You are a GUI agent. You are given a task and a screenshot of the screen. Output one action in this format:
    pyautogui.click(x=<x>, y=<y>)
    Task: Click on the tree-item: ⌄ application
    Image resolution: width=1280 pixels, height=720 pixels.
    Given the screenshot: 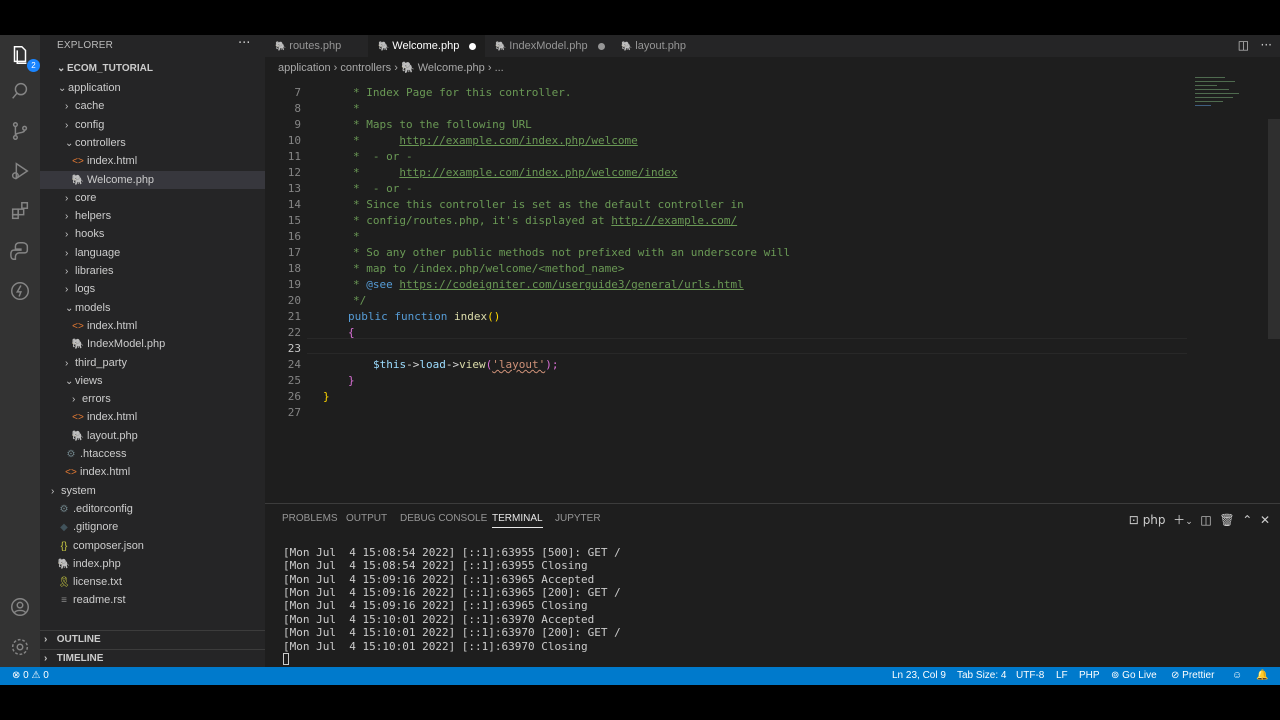 What is the action you would take?
    pyautogui.click(x=152, y=88)
    